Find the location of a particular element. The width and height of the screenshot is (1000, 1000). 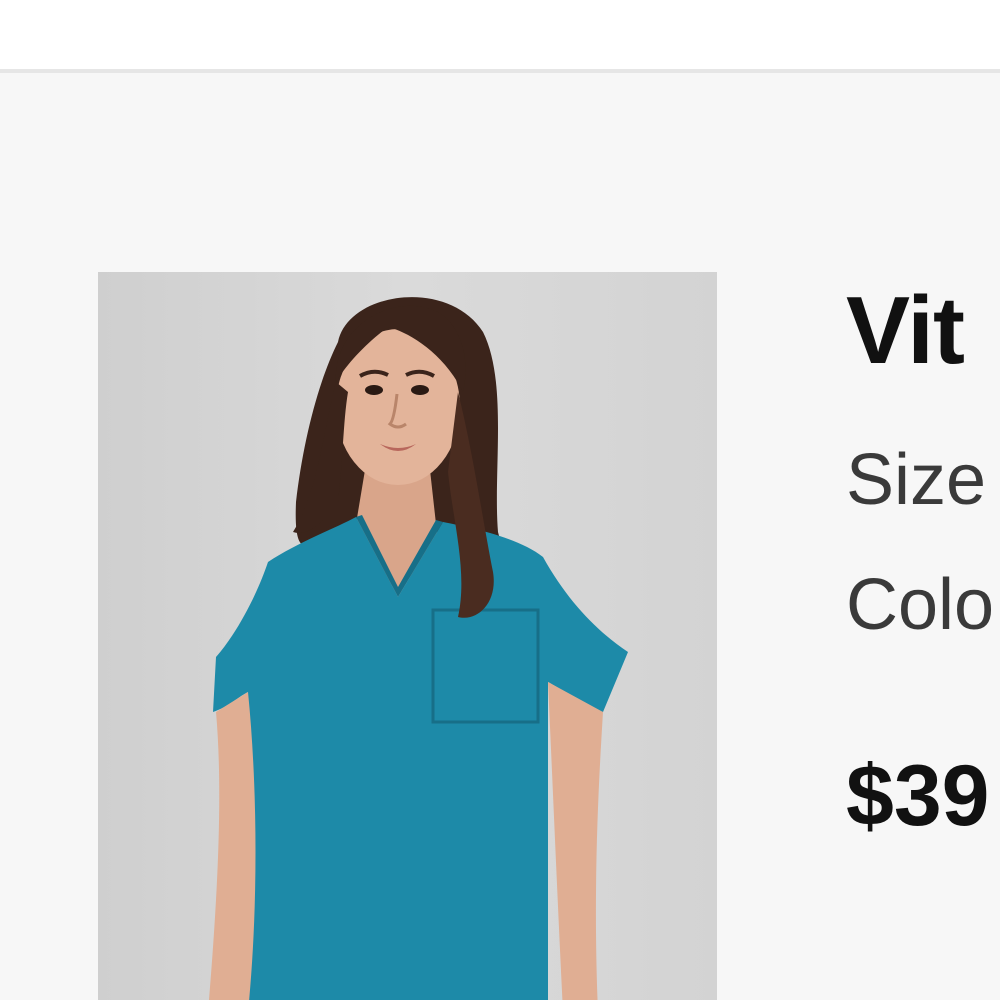

product-color-label: Colo is located at coordinates (920, 605).